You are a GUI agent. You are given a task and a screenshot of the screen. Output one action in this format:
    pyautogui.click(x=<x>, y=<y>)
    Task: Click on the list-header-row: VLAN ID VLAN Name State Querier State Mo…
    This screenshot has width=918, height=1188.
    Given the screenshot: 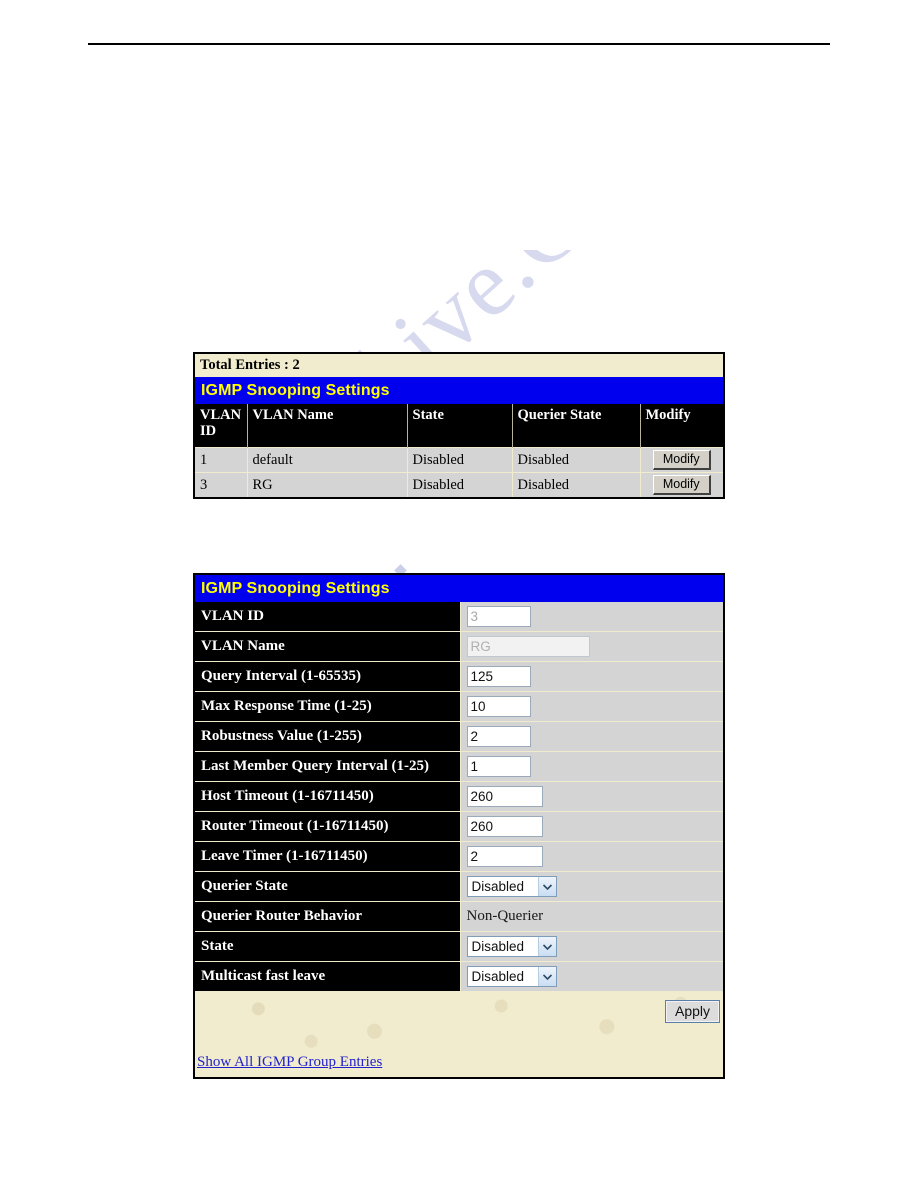 What is the action you would take?
    pyautogui.click(x=459, y=426)
    